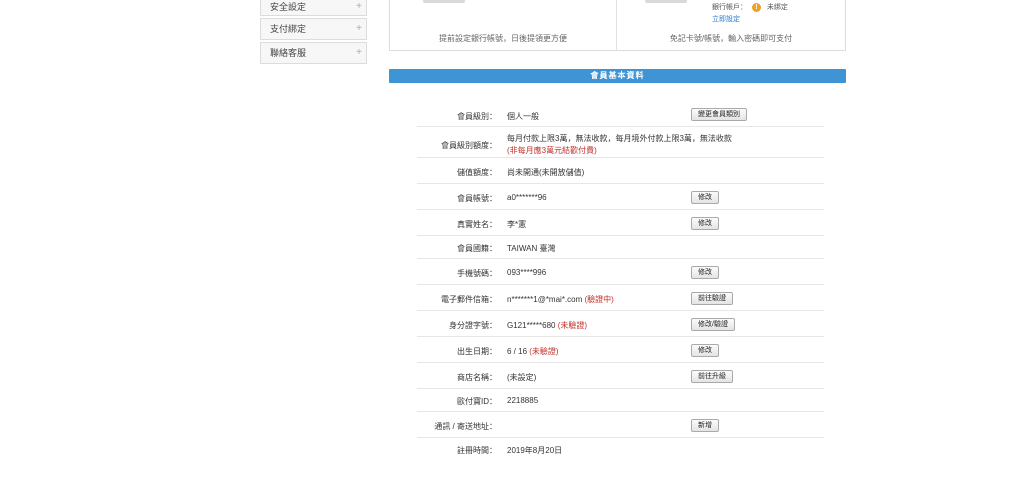 Image resolution: width=1024 pixels, height=501 pixels. I want to click on row-member-level: 會員級別： 個人一般 變更會員類別, so click(620, 114).